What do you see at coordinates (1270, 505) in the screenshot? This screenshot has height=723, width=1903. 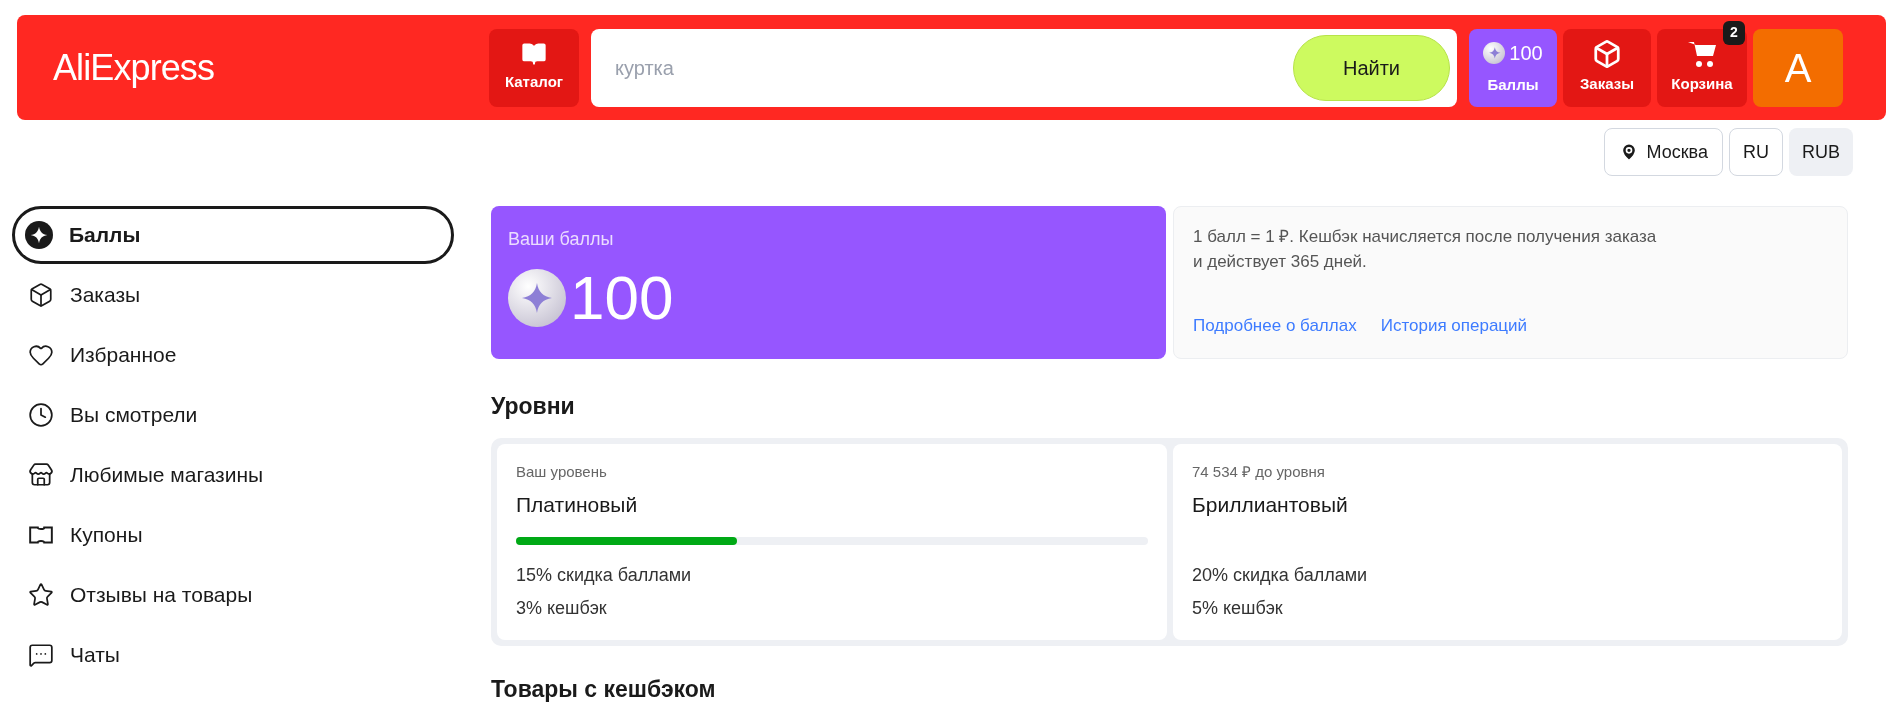 I see `level-name: Бриллиантовый` at bounding box center [1270, 505].